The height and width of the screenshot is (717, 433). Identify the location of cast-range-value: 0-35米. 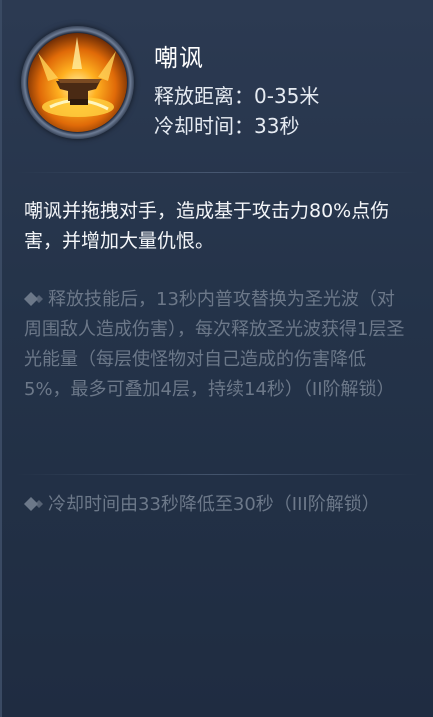
(287, 96).